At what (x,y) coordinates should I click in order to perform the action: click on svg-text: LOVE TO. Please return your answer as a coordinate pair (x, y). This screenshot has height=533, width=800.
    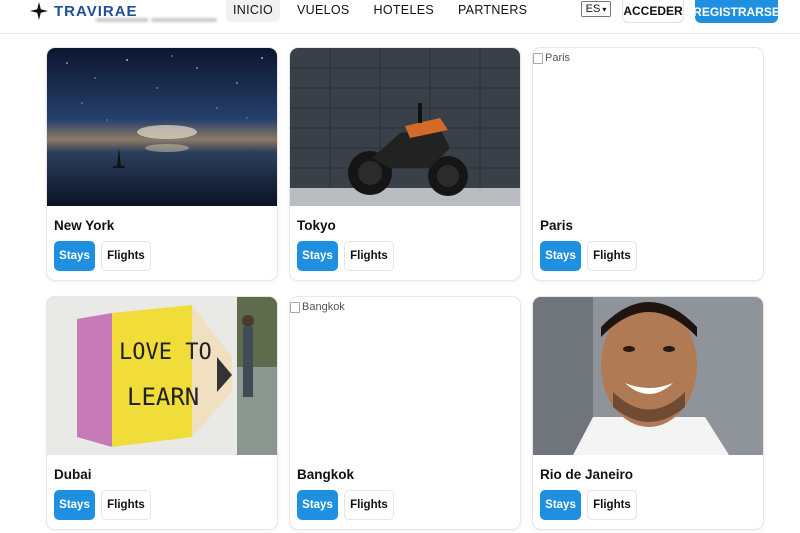
    Looking at the image, I should click on (165, 352).